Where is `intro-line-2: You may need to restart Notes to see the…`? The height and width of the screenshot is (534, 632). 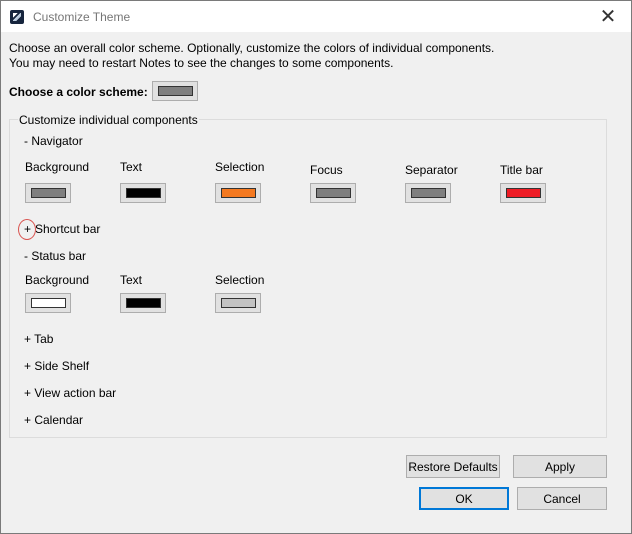 intro-line-2: You may need to restart Notes to see the… is located at coordinates (201, 63).